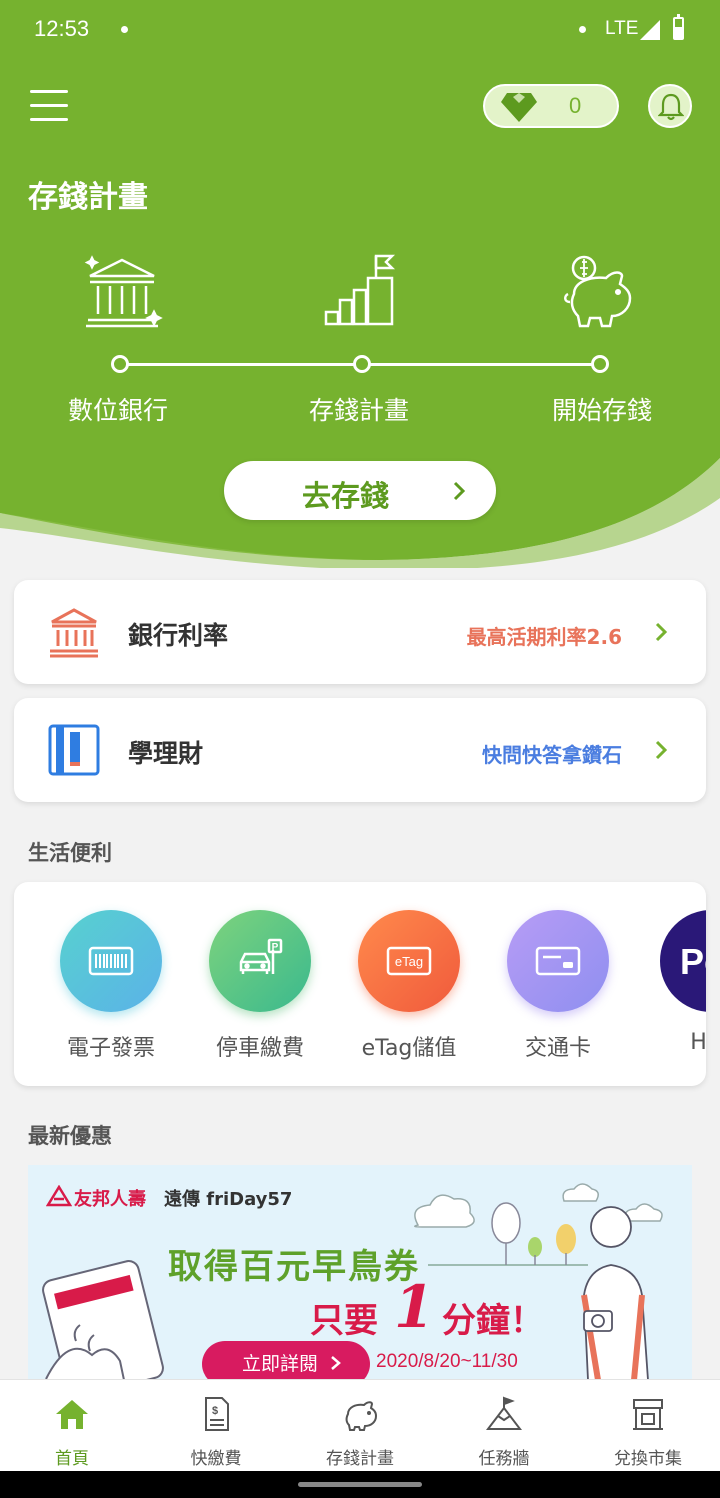 The width and height of the screenshot is (720, 1498). What do you see at coordinates (358, 410) in the screenshot?
I see `step-label-plan: 存錢計畫` at bounding box center [358, 410].